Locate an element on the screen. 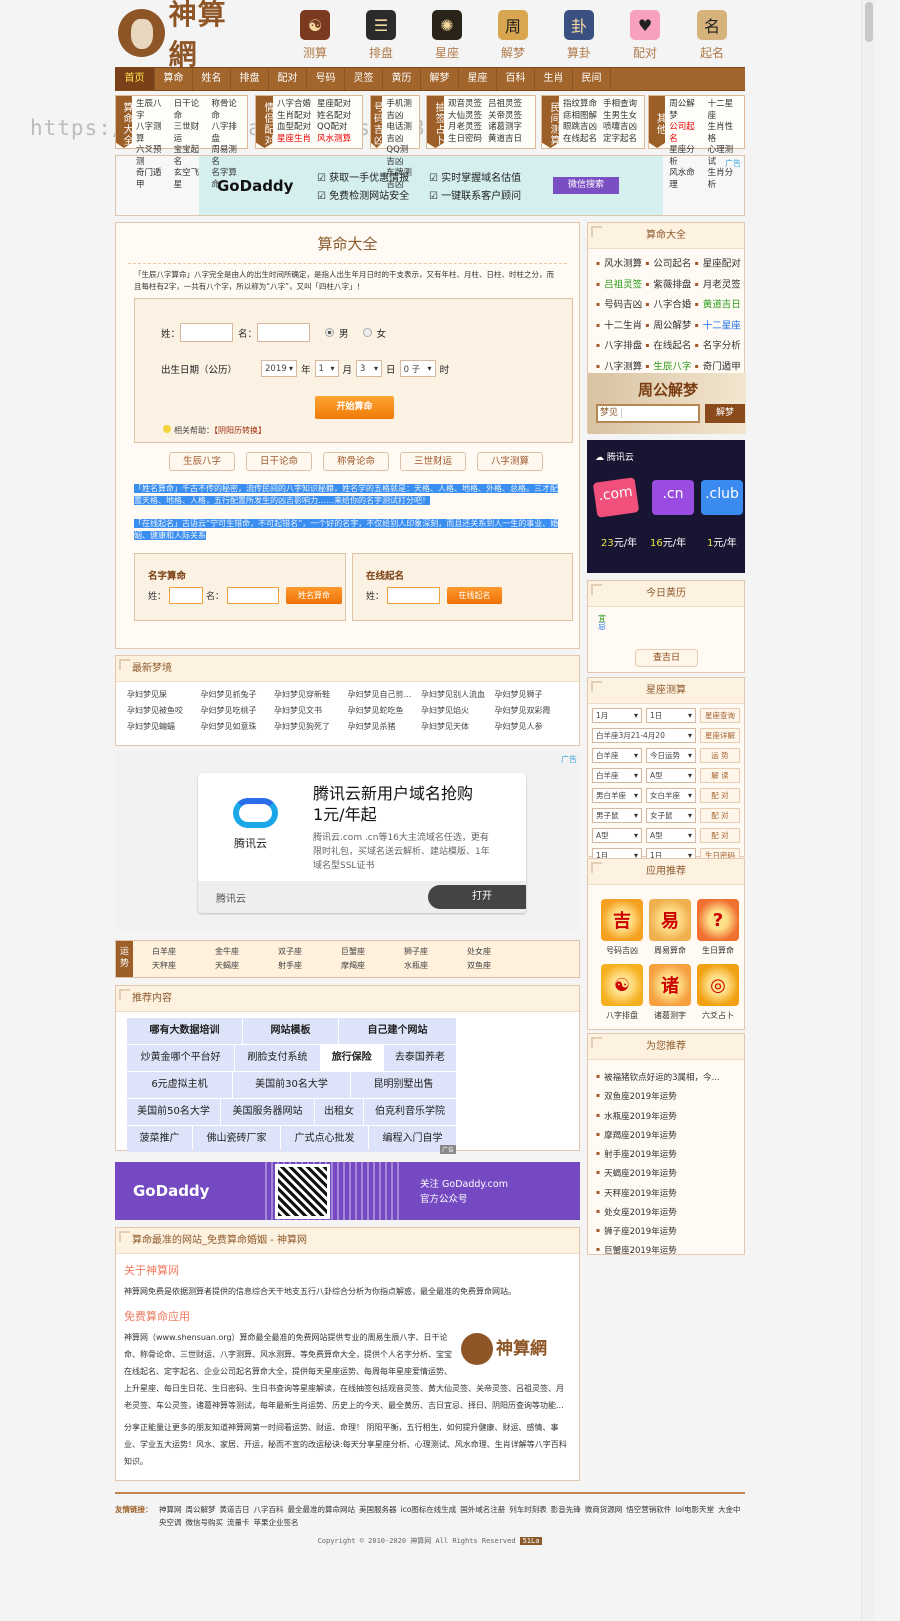  calendar-convert-link: 【阴阳历转换】 is located at coordinates (240, 430).